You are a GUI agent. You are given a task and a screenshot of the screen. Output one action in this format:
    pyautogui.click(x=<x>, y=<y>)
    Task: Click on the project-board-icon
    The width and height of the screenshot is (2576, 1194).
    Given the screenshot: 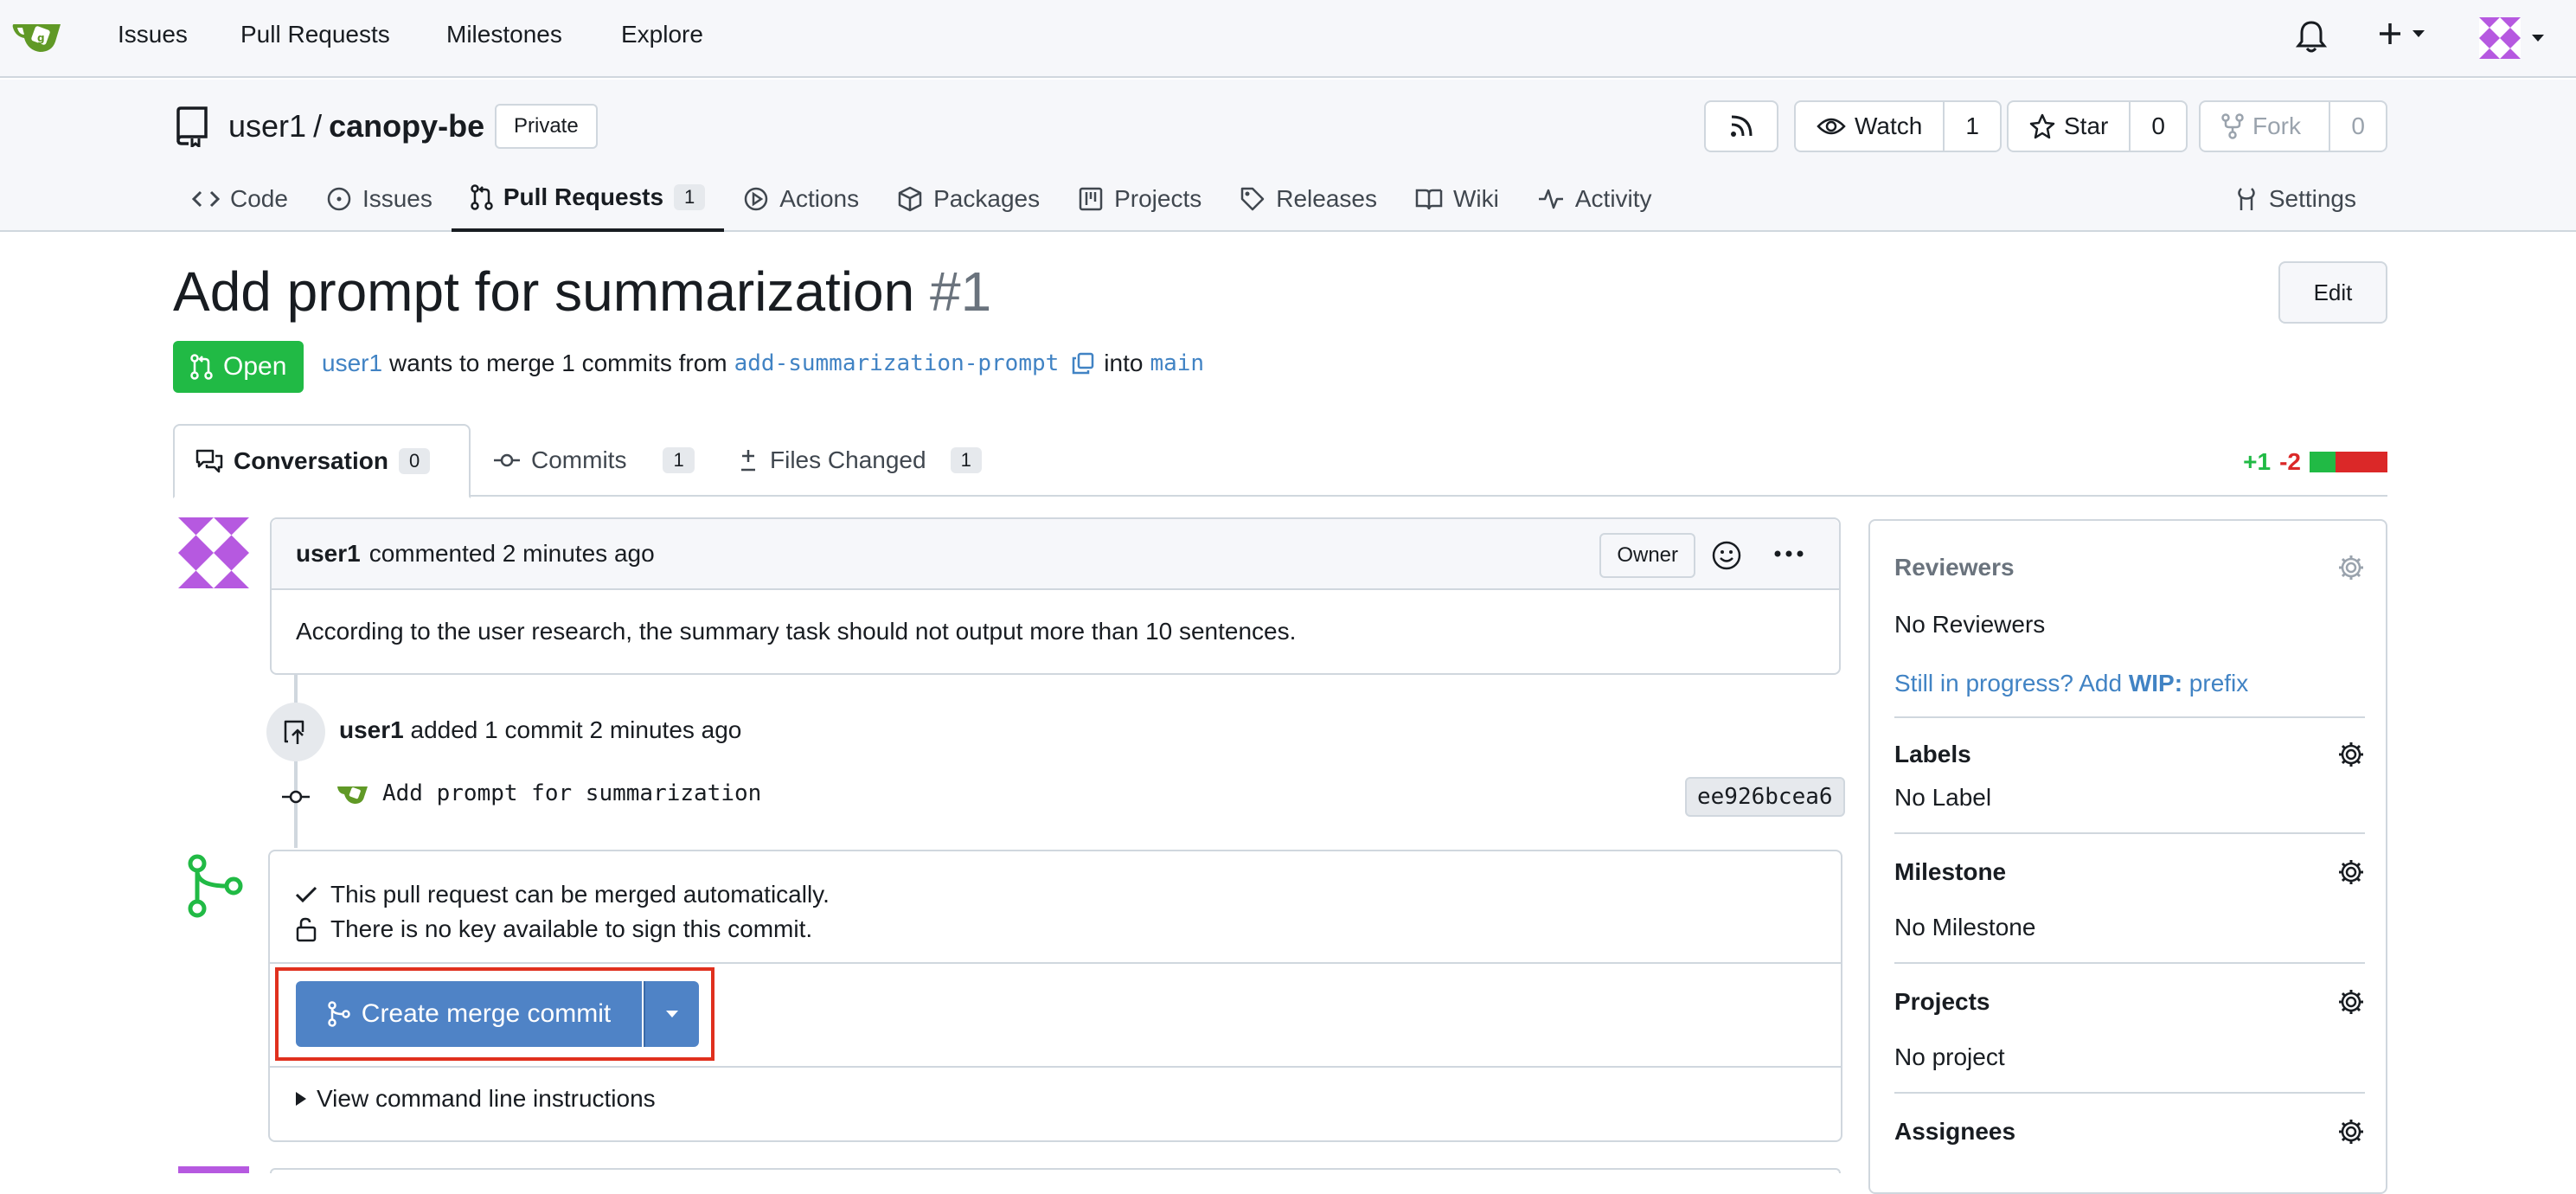 What is the action you would take?
    pyautogui.click(x=1091, y=199)
    